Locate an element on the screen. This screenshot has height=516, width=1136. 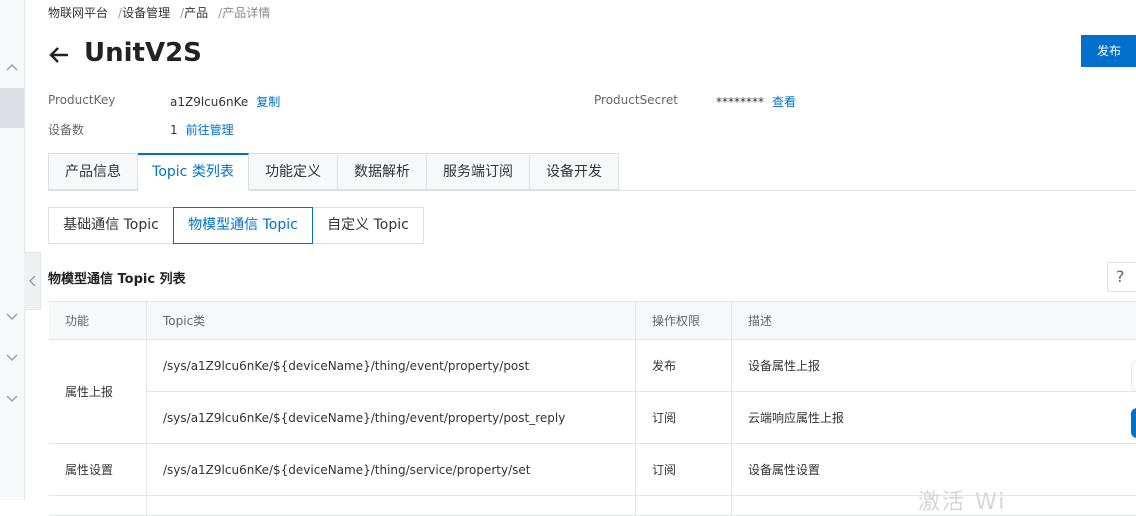
tab-function-definition: 功能定义 is located at coordinates (293, 171).